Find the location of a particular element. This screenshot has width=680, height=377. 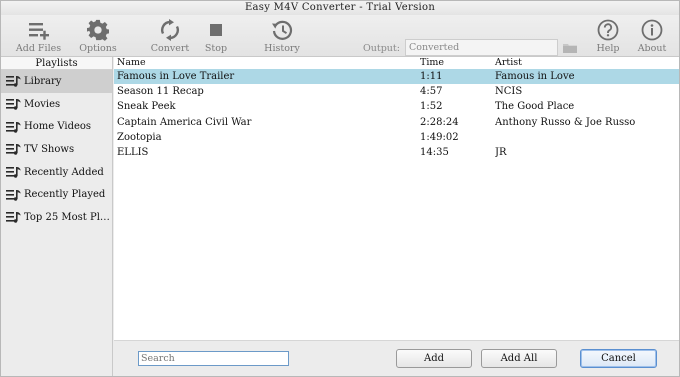

sidebar-item-recently-played: Recently Played is located at coordinates (56, 194).